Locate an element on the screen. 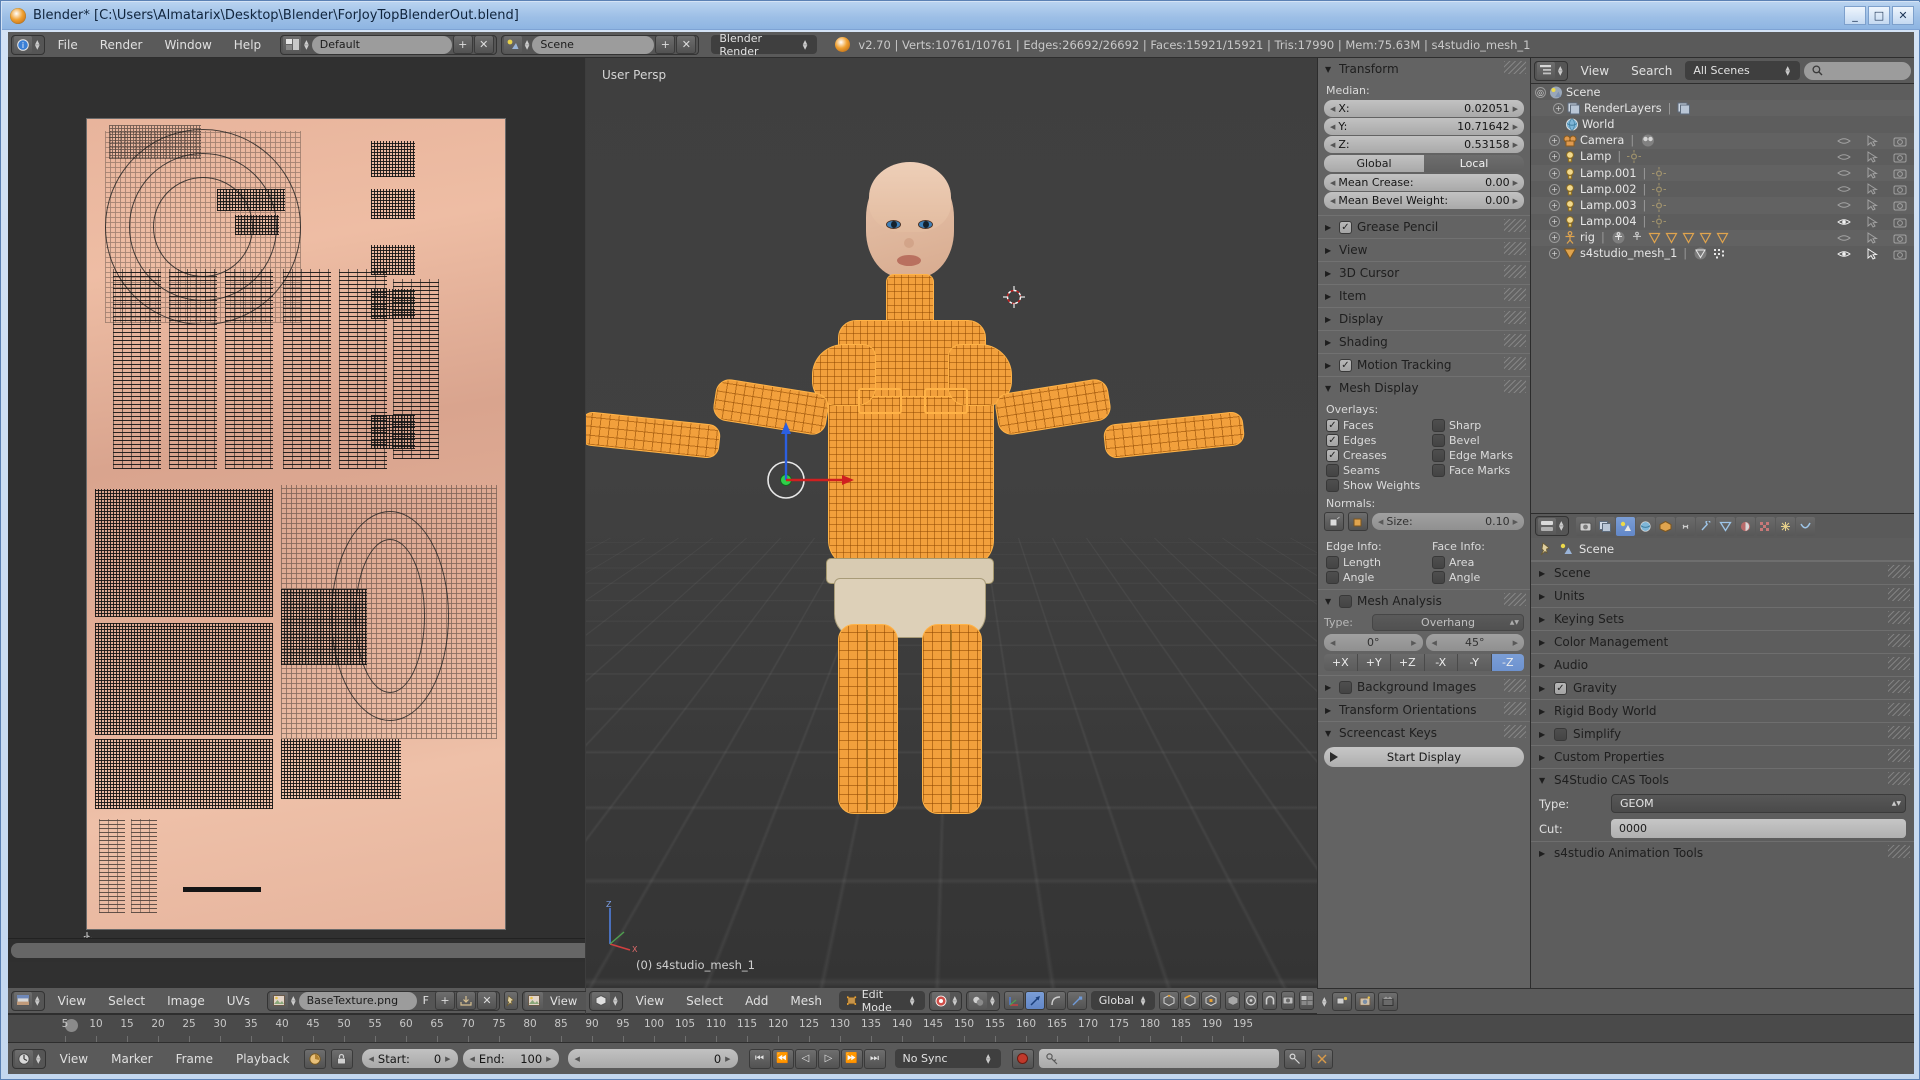 This screenshot has width=1920, height=1080. uv-scrollbar-thumb is located at coordinates (298, 950).